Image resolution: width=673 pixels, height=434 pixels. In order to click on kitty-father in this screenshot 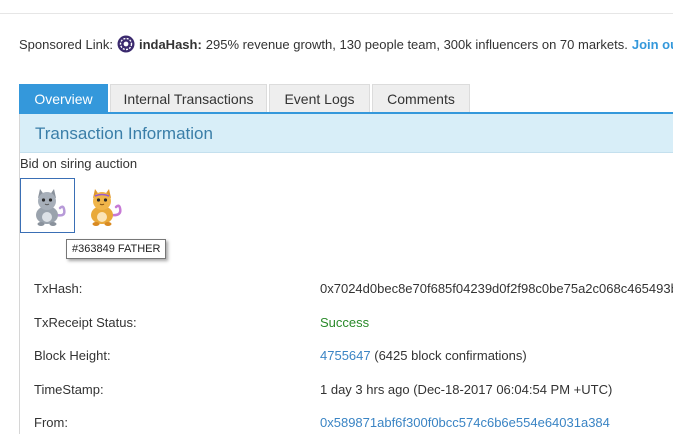, I will do `click(47, 205)`.